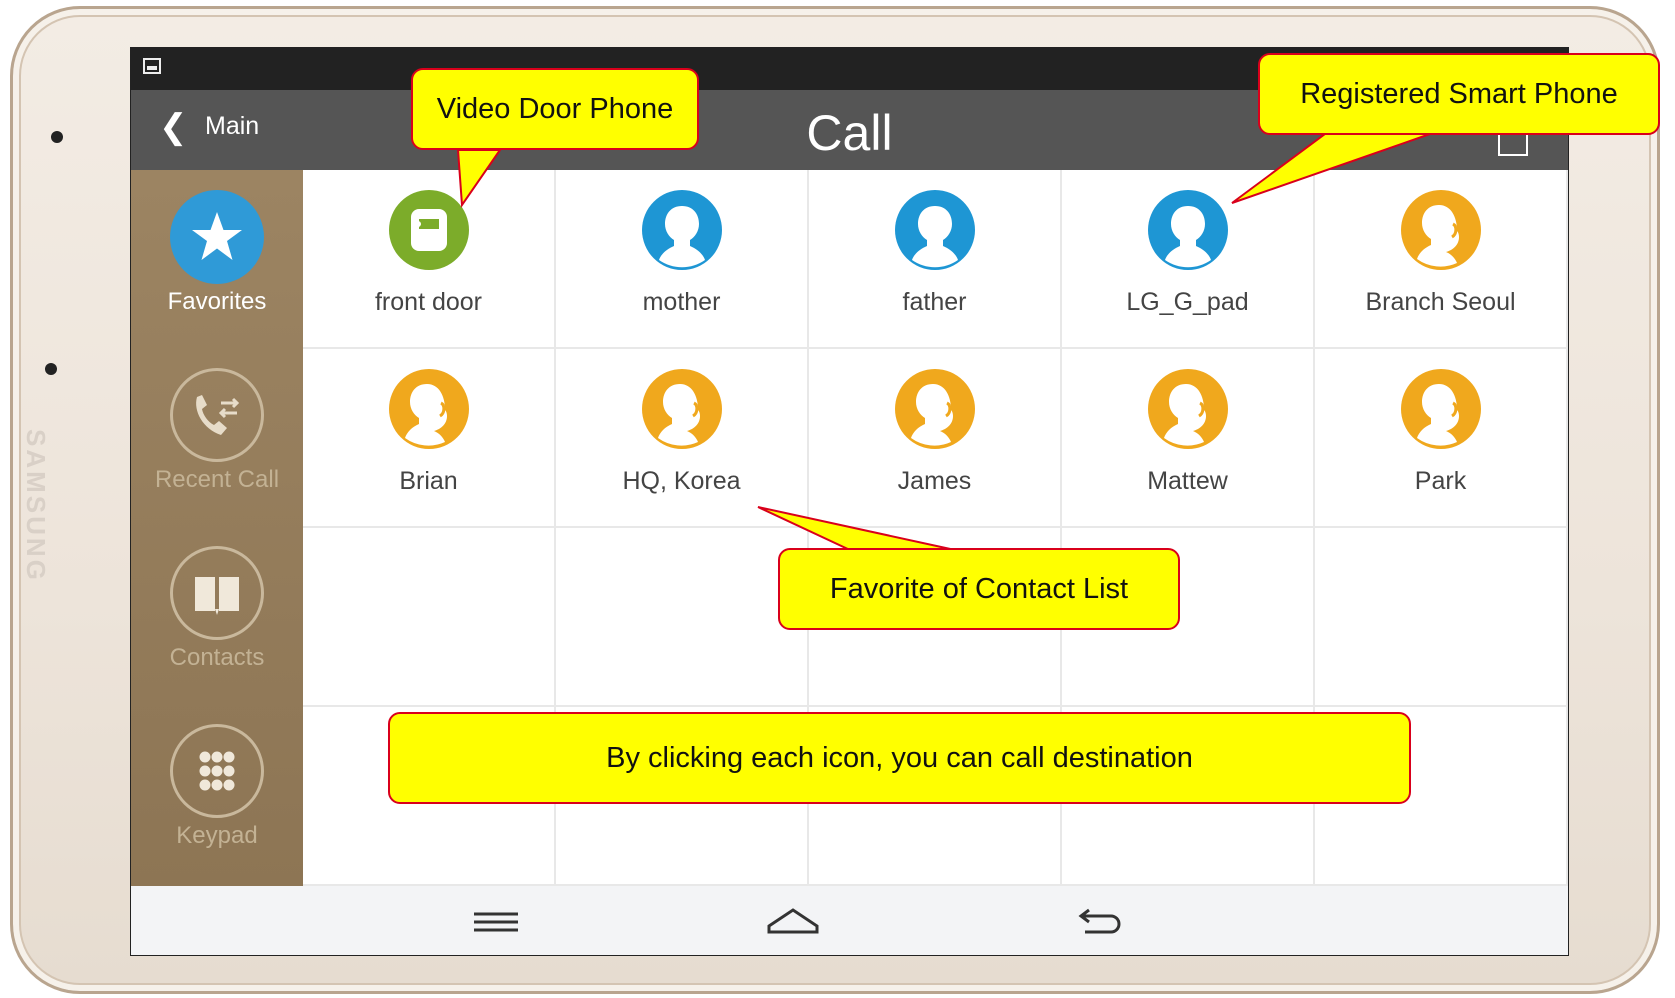  What do you see at coordinates (1440, 481) in the screenshot?
I see `favorite-label: Park` at bounding box center [1440, 481].